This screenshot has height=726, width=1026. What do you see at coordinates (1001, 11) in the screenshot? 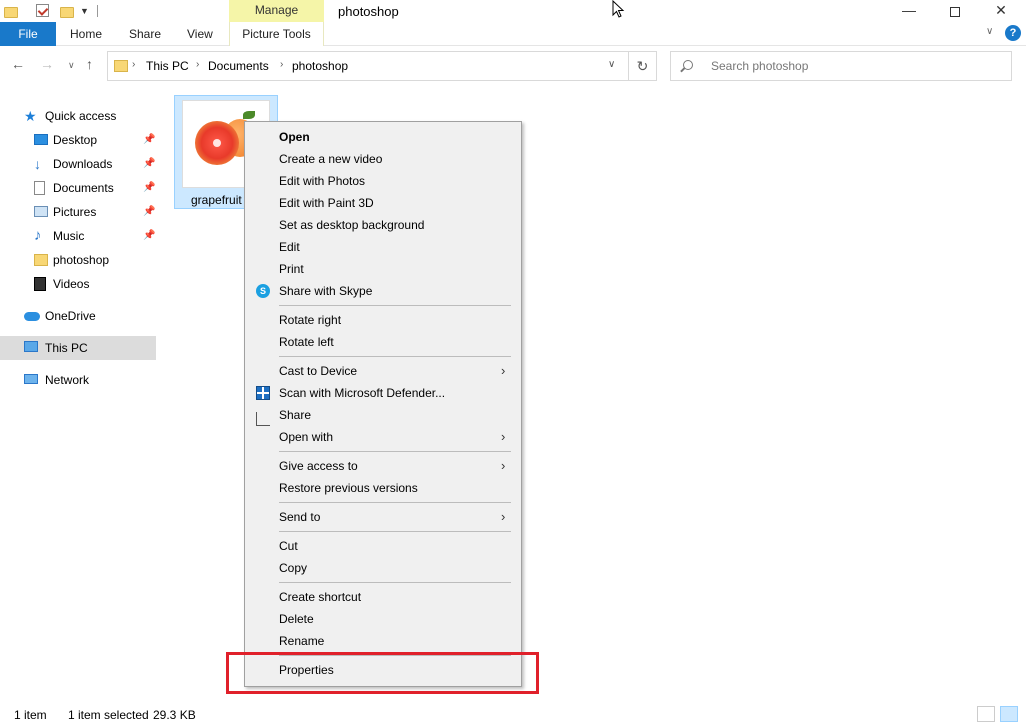
I see `close-button: ✕` at bounding box center [1001, 11].